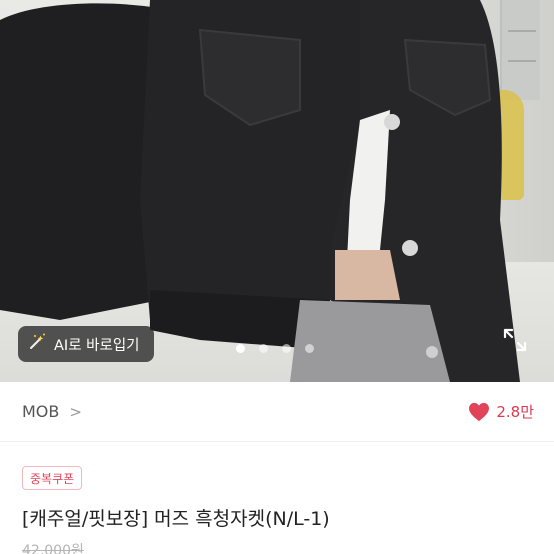 This screenshot has width=554, height=554. What do you see at coordinates (176, 519) in the screenshot?
I see `product-title: [캐주얼/핏보장] 머즈 흑청자켓(N/L-1)` at bounding box center [176, 519].